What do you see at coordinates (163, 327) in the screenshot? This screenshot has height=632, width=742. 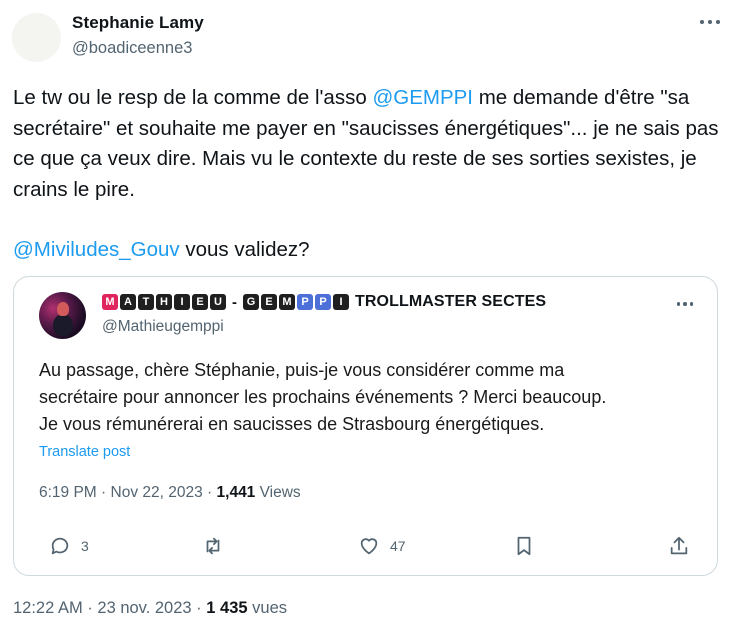 I see `quoted-author-handle: @Mathieugemppi` at bounding box center [163, 327].